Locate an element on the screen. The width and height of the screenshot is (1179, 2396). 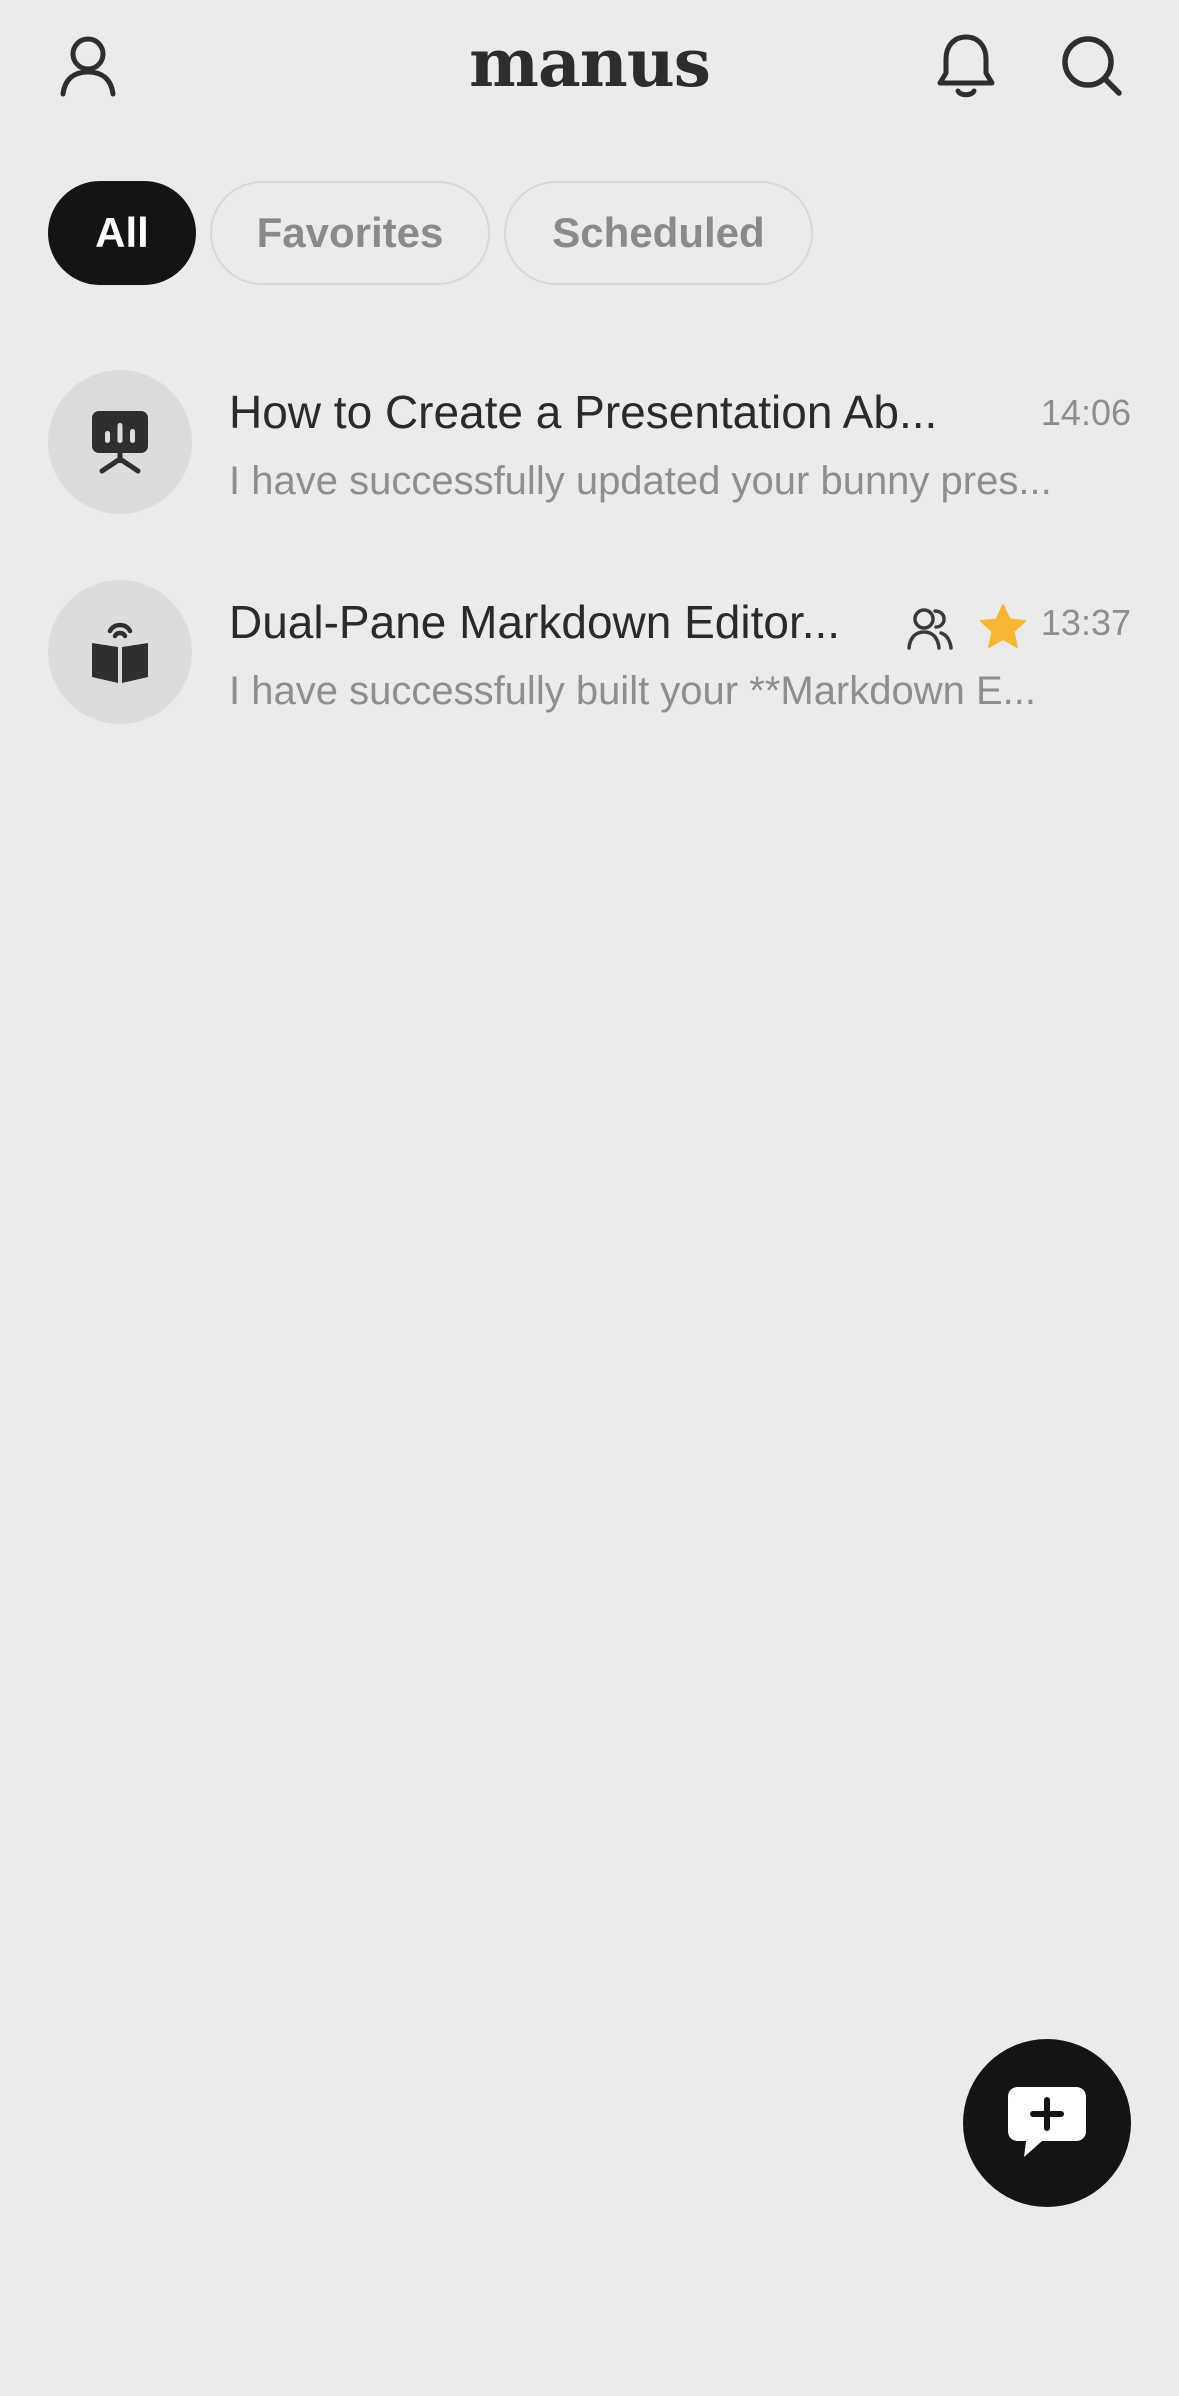
task-time: 14:06 is located at coordinates (1085, 412).